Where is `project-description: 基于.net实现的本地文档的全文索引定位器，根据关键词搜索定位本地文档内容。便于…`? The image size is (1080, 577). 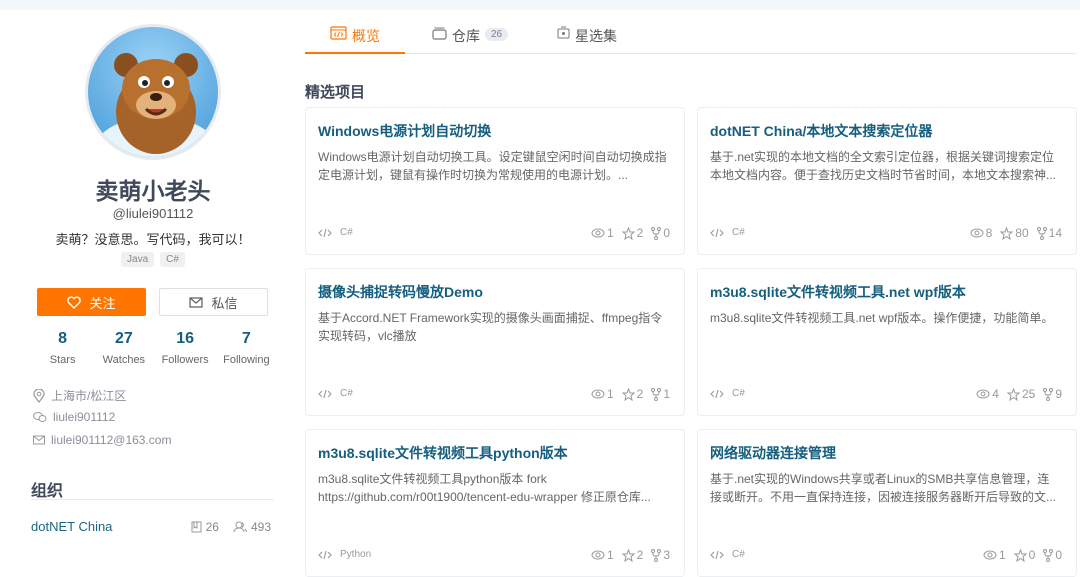
project-description: 基于.net实现的本地文档的全文索引定位器，根据关键词搜索定位本地文档内容。便于… is located at coordinates (883, 166).